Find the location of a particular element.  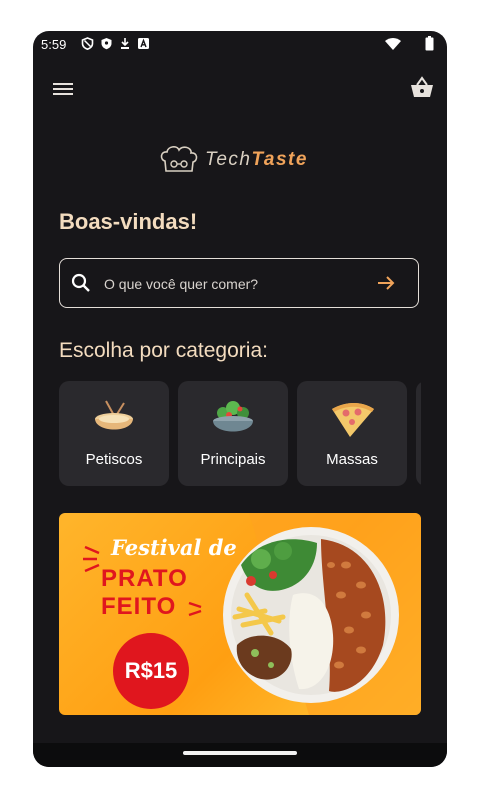

app-logo: TechTaste is located at coordinates (233, 160).